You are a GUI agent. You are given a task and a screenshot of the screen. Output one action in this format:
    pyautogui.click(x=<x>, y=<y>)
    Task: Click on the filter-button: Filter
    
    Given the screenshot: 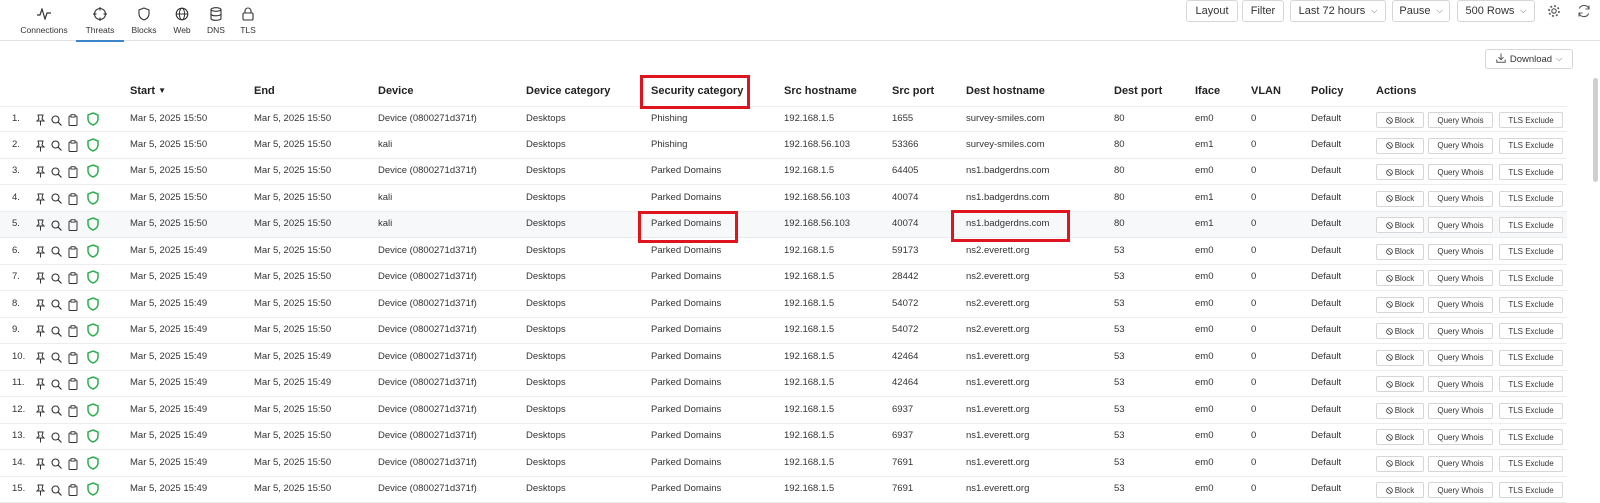 What is the action you would take?
    pyautogui.click(x=1263, y=11)
    